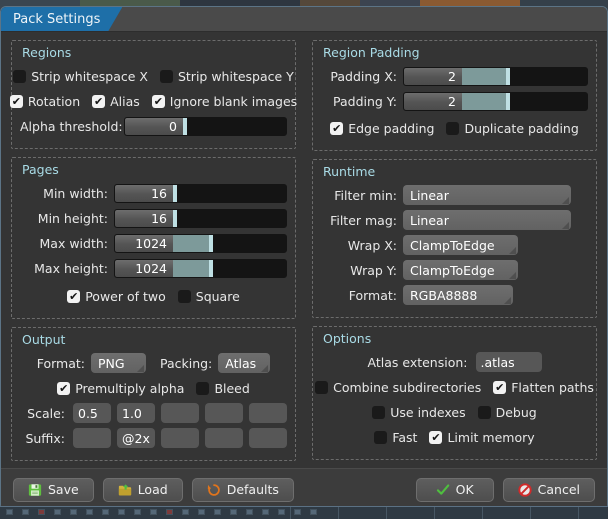  Describe the element at coordinates (252, 489) in the screenshot. I see `defaults-button-label: Defaults` at that location.